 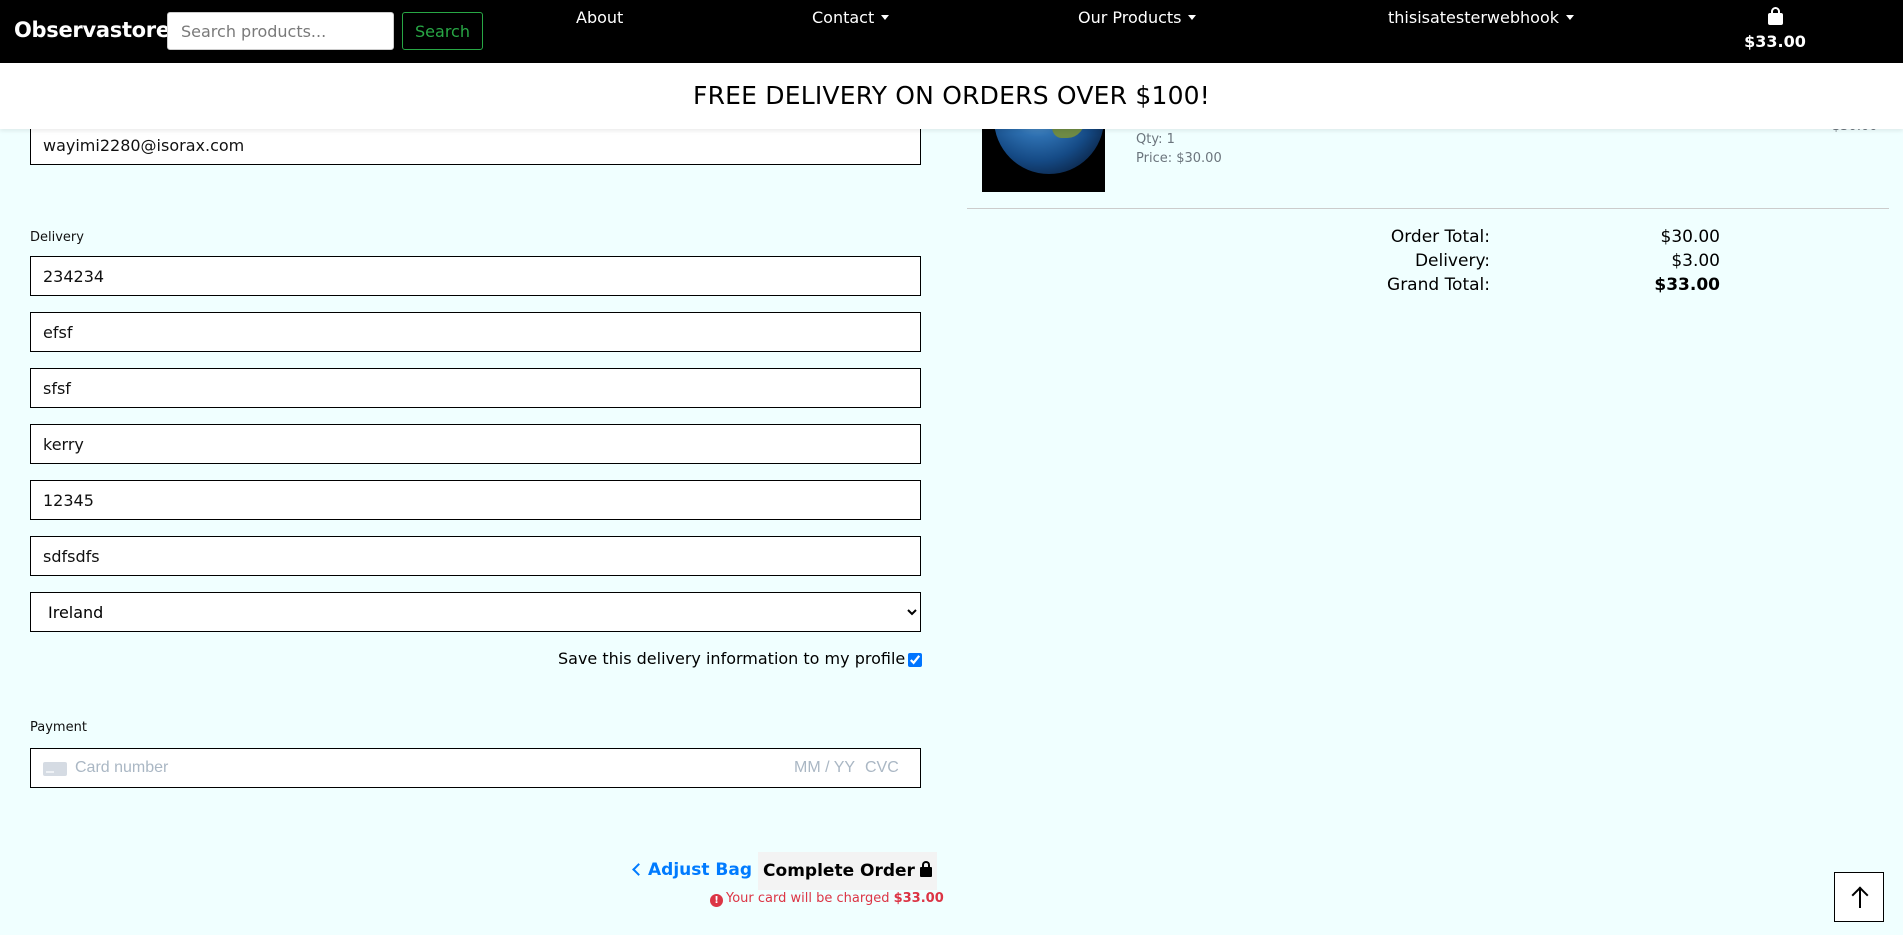 What do you see at coordinates (1775, 29) in the screenshot?
I see `shopping-bag-link: $33.00` at bounding box center [1775, 29].